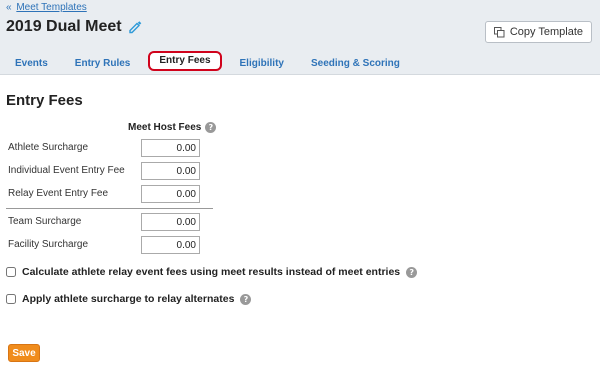  What do you see at coordinates (24, 353) in the screenshot?
I see `save-button: Save` at bounding box center [24, 353].